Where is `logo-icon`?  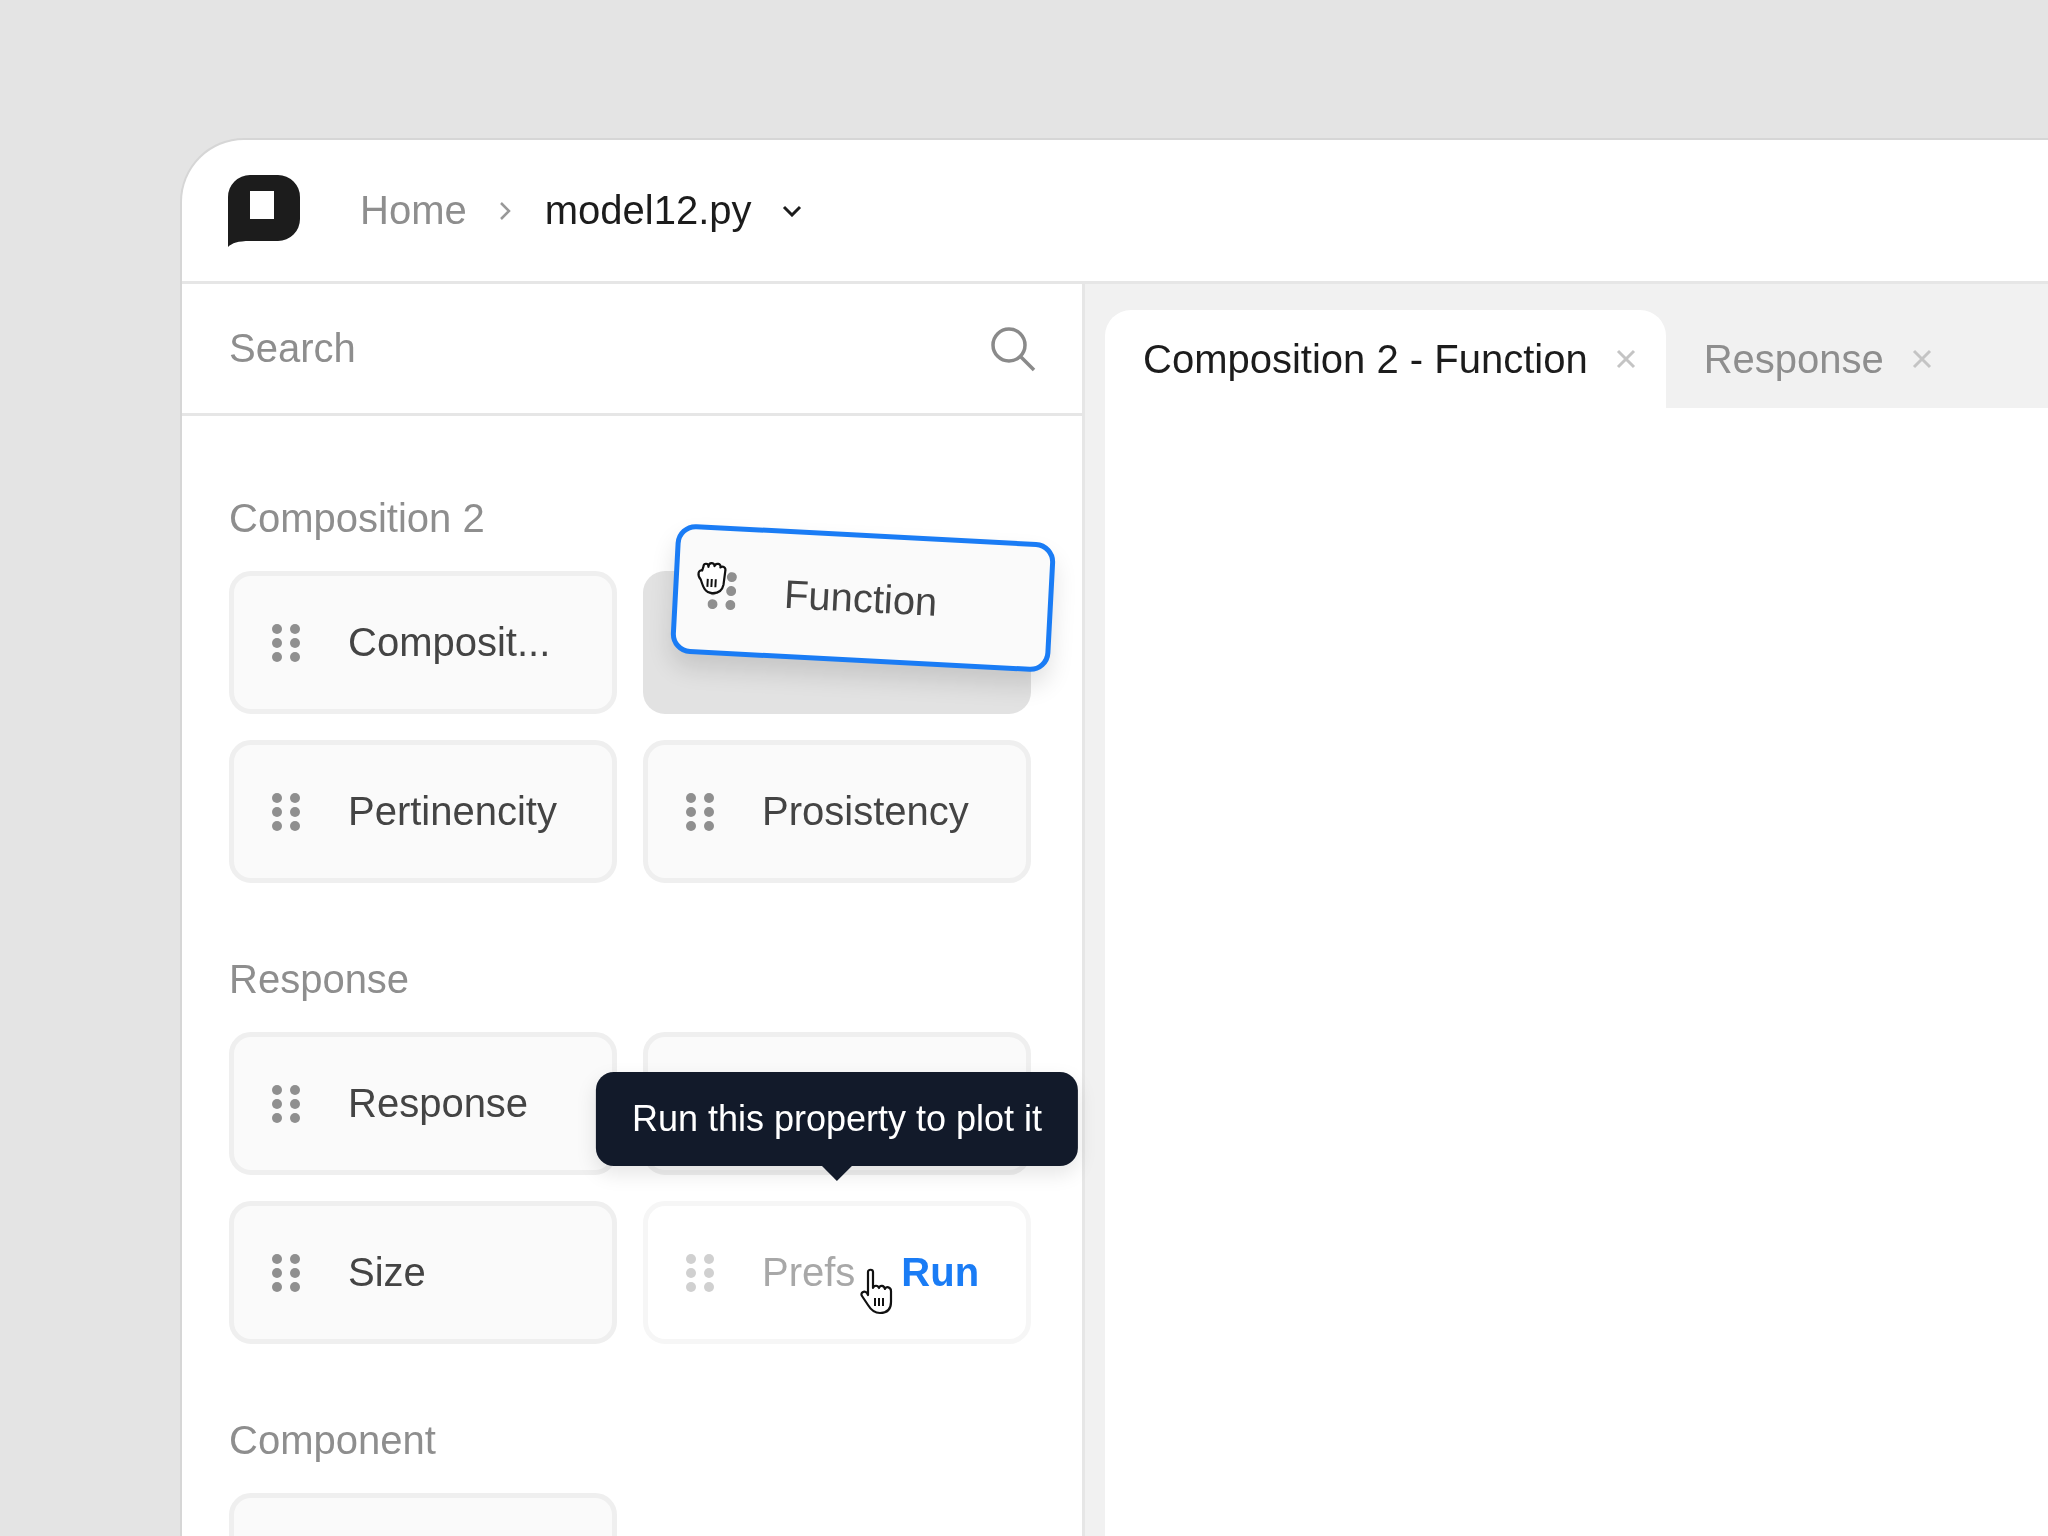
logo-icon is located at coordinates (264, 210).